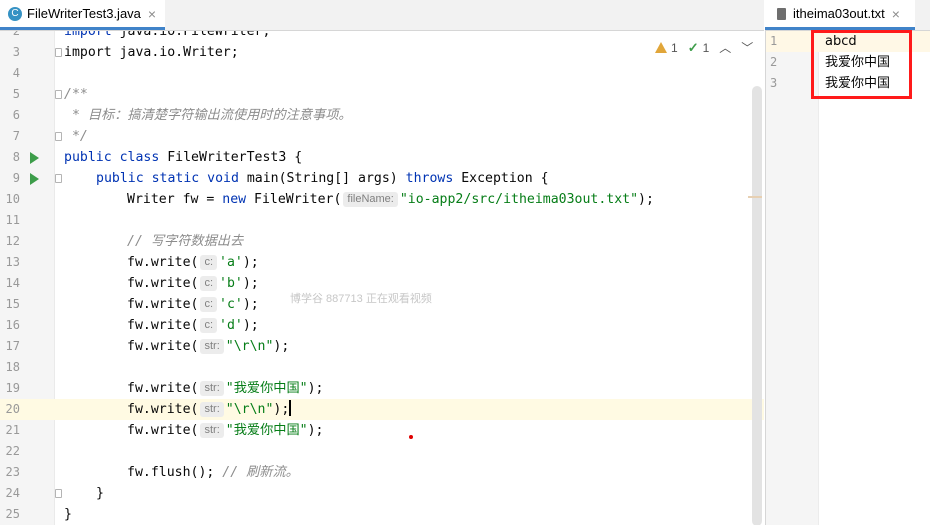  Describe the element at coordinates (755, 197) in the screenshot. I see `scroll-marker` at that location.